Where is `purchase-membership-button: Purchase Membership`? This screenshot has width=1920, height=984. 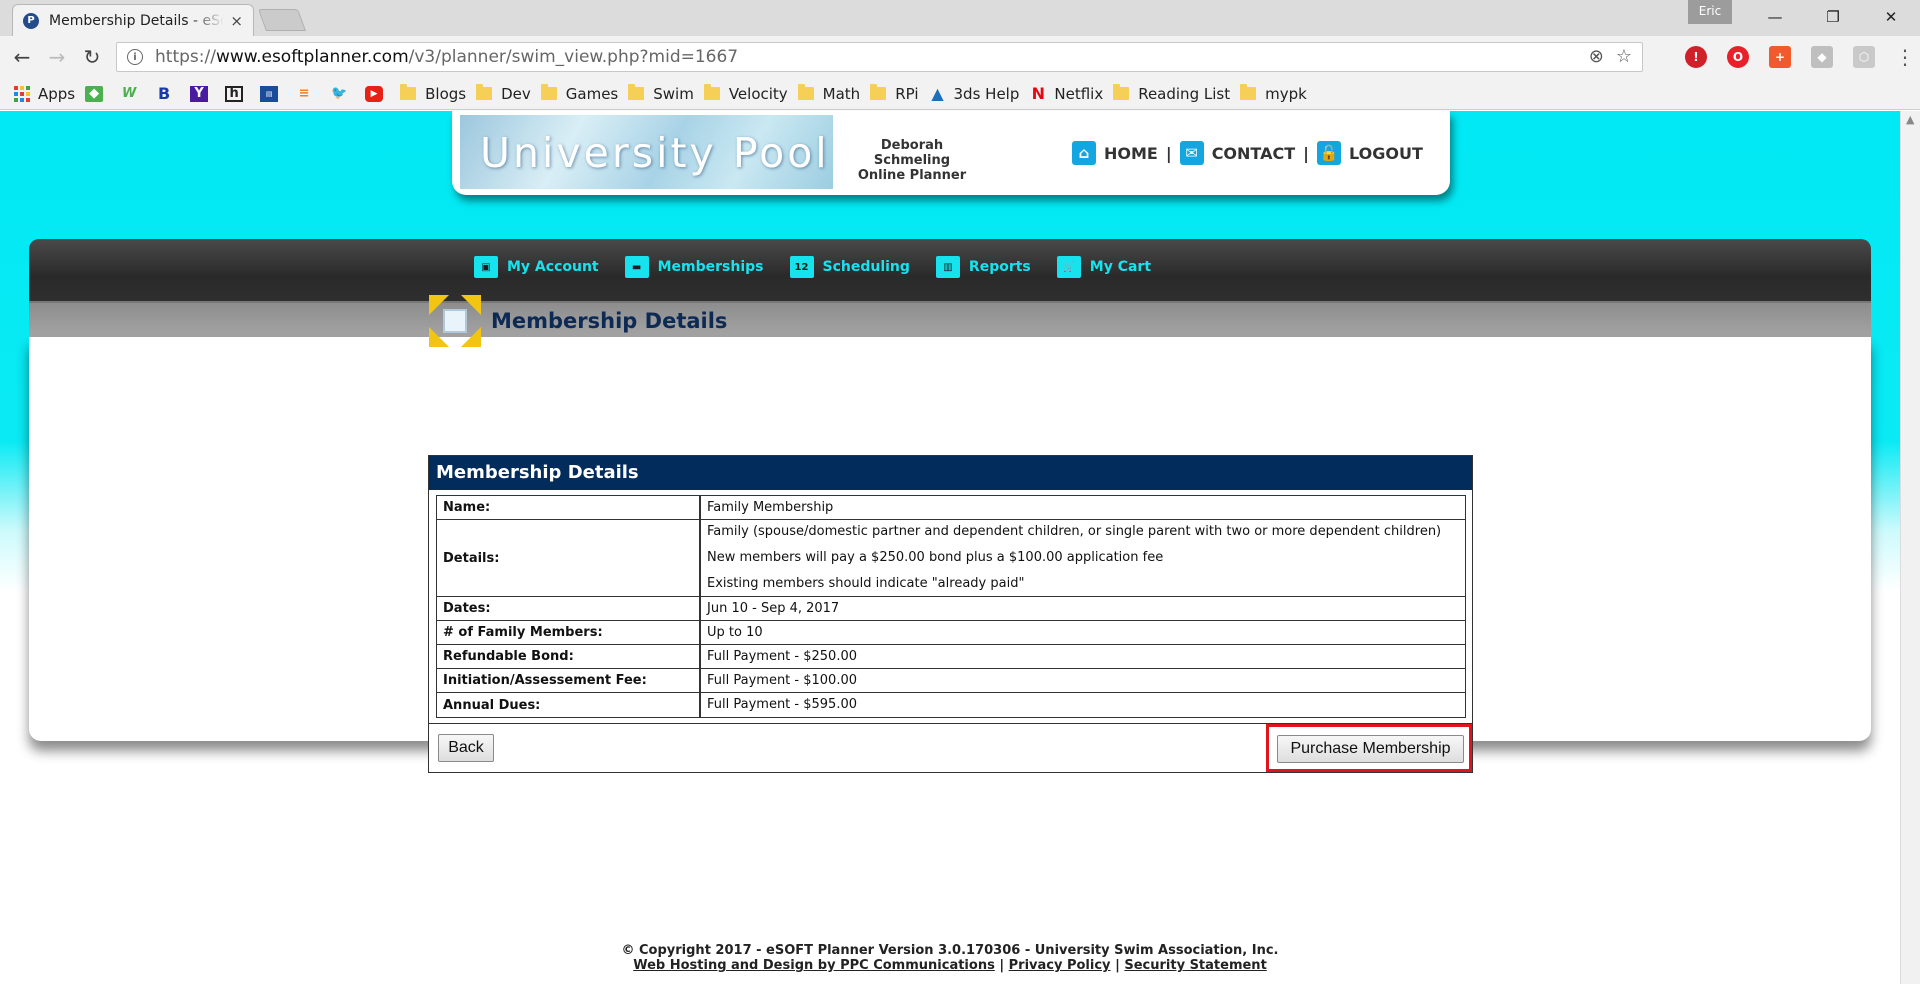 purchase-membership-button: Purchase Membership is located at coordinates (1370, 749).